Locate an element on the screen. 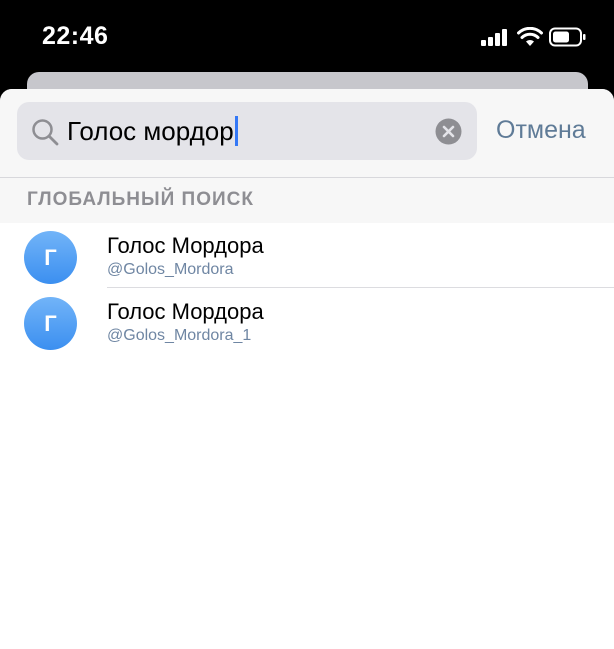 The width and height of the screenshot is (614, 649). clear-icon is located at coordinates (448, 131).